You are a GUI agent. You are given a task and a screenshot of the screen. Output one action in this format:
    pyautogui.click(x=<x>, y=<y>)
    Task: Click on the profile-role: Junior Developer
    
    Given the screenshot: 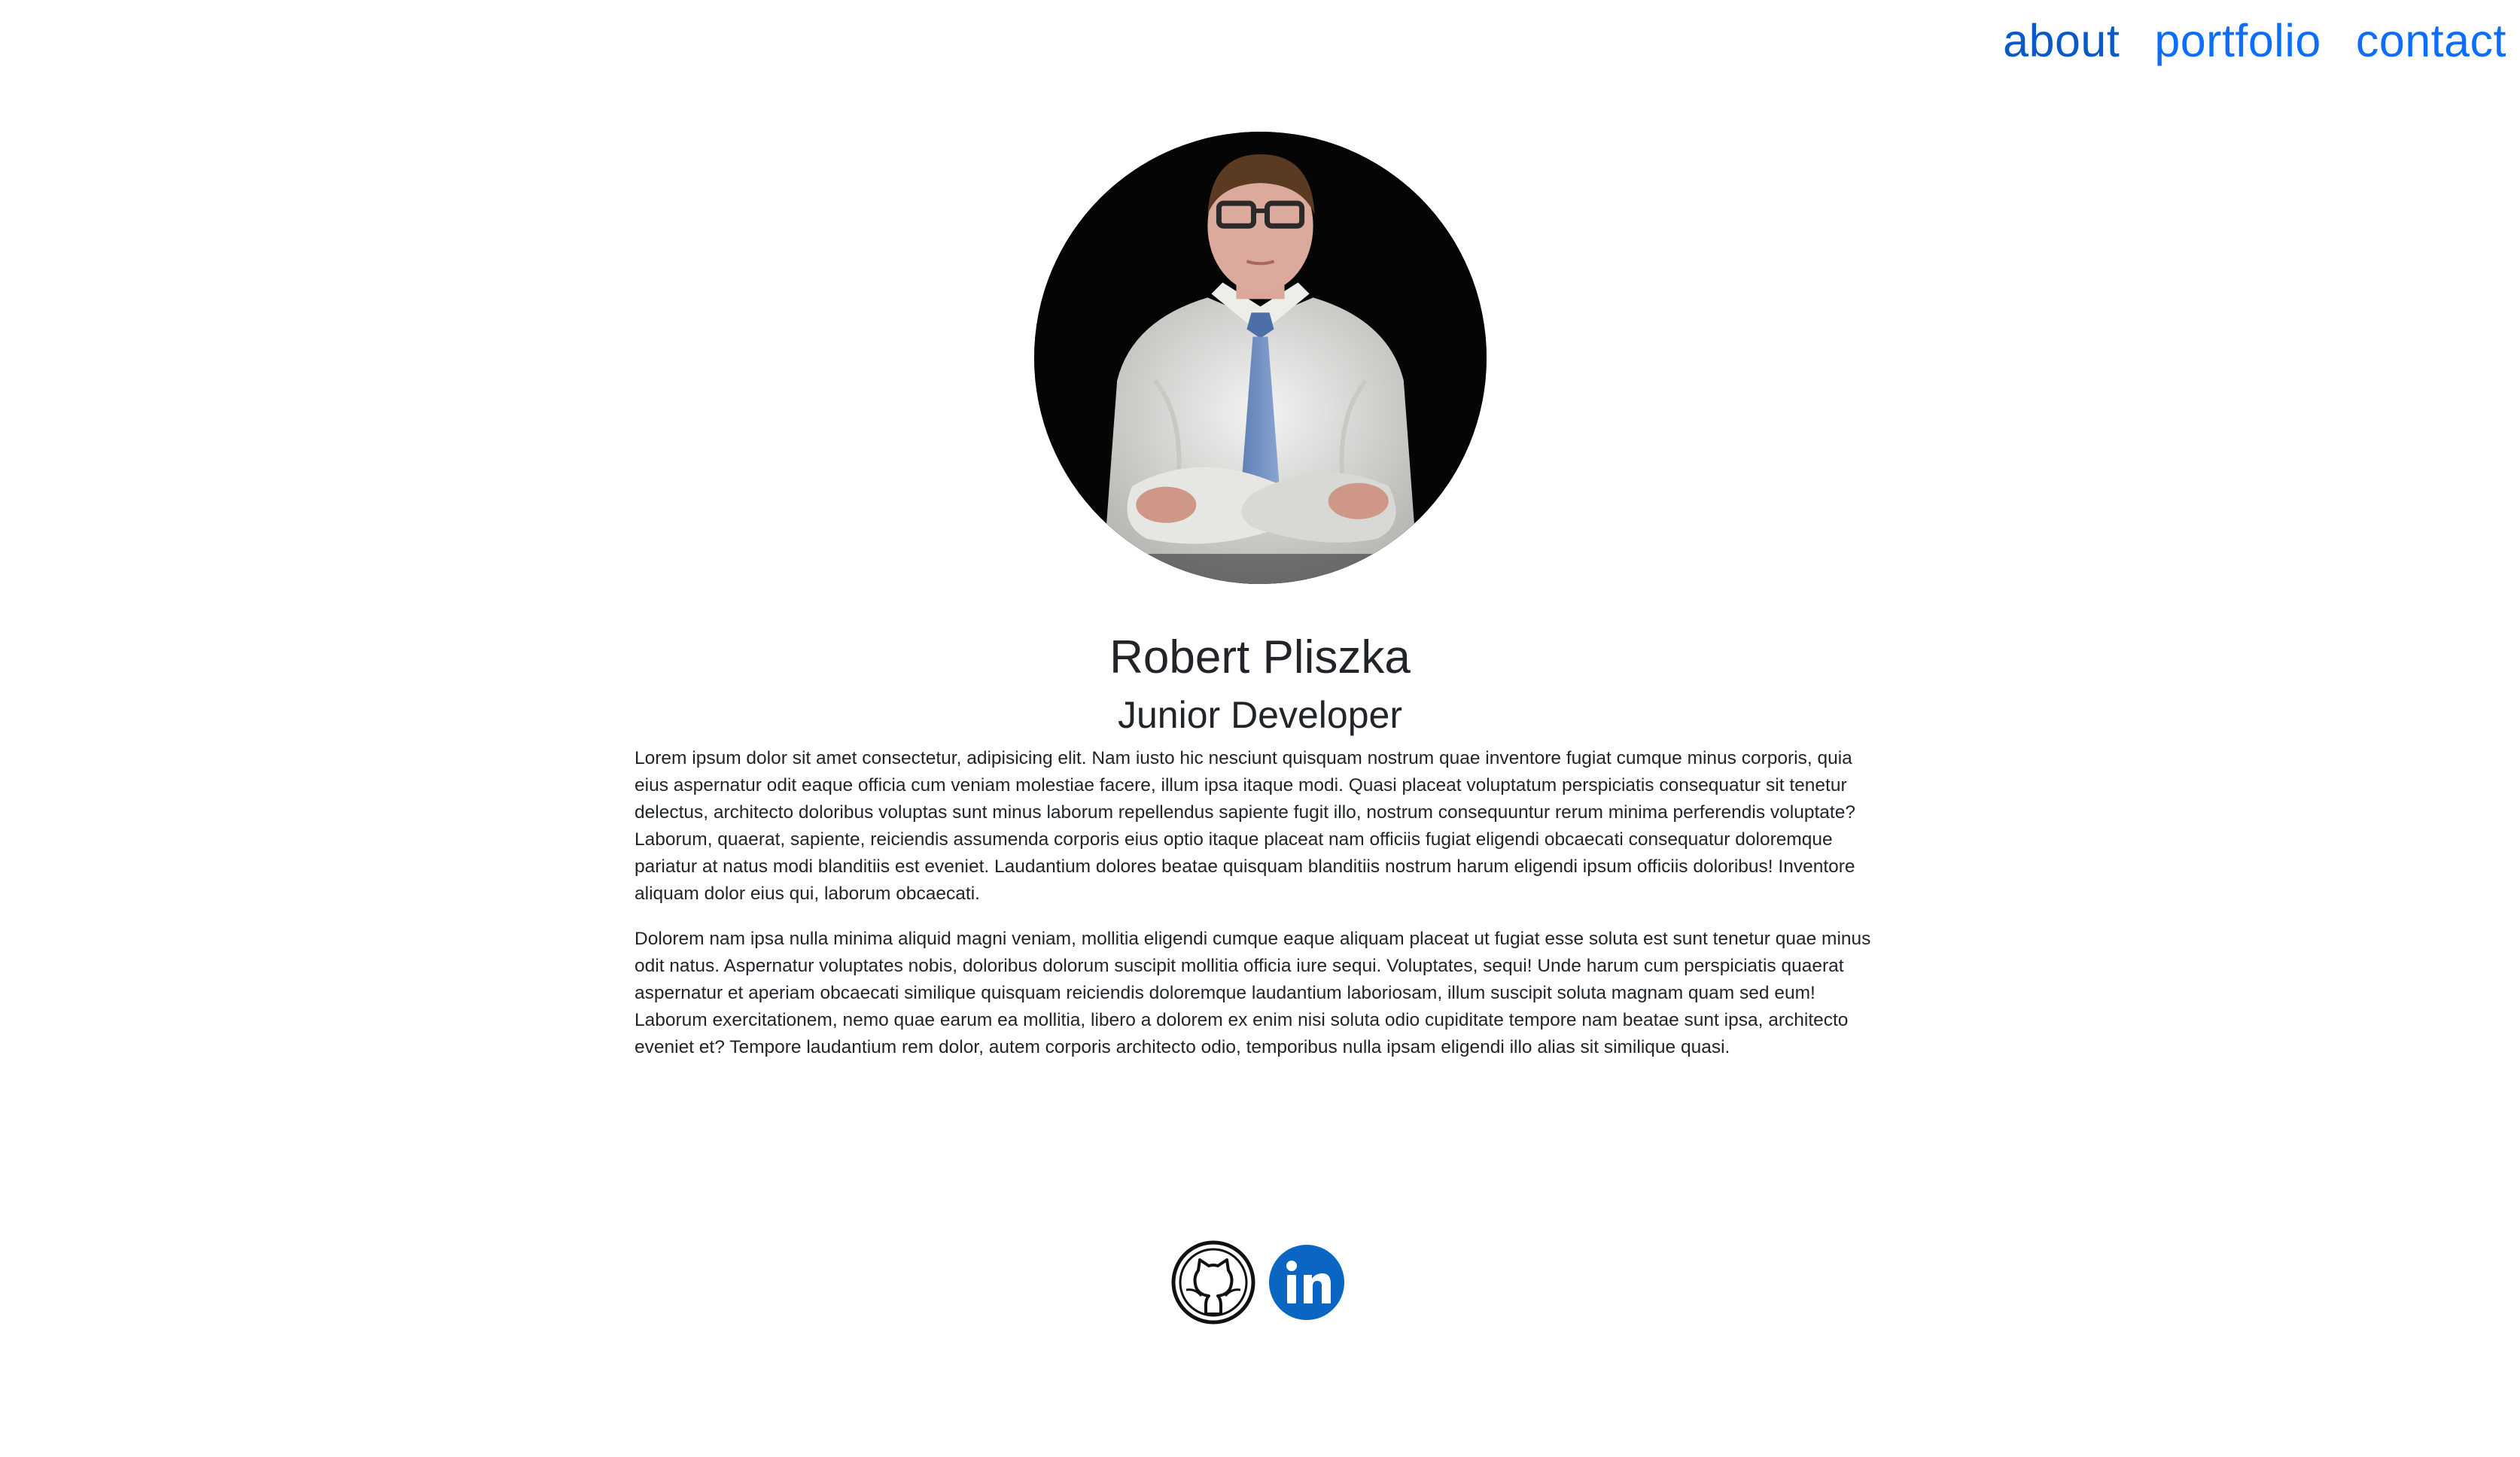 What is the action you would take?
    pyautogui.click(x=1260, y=715)
    